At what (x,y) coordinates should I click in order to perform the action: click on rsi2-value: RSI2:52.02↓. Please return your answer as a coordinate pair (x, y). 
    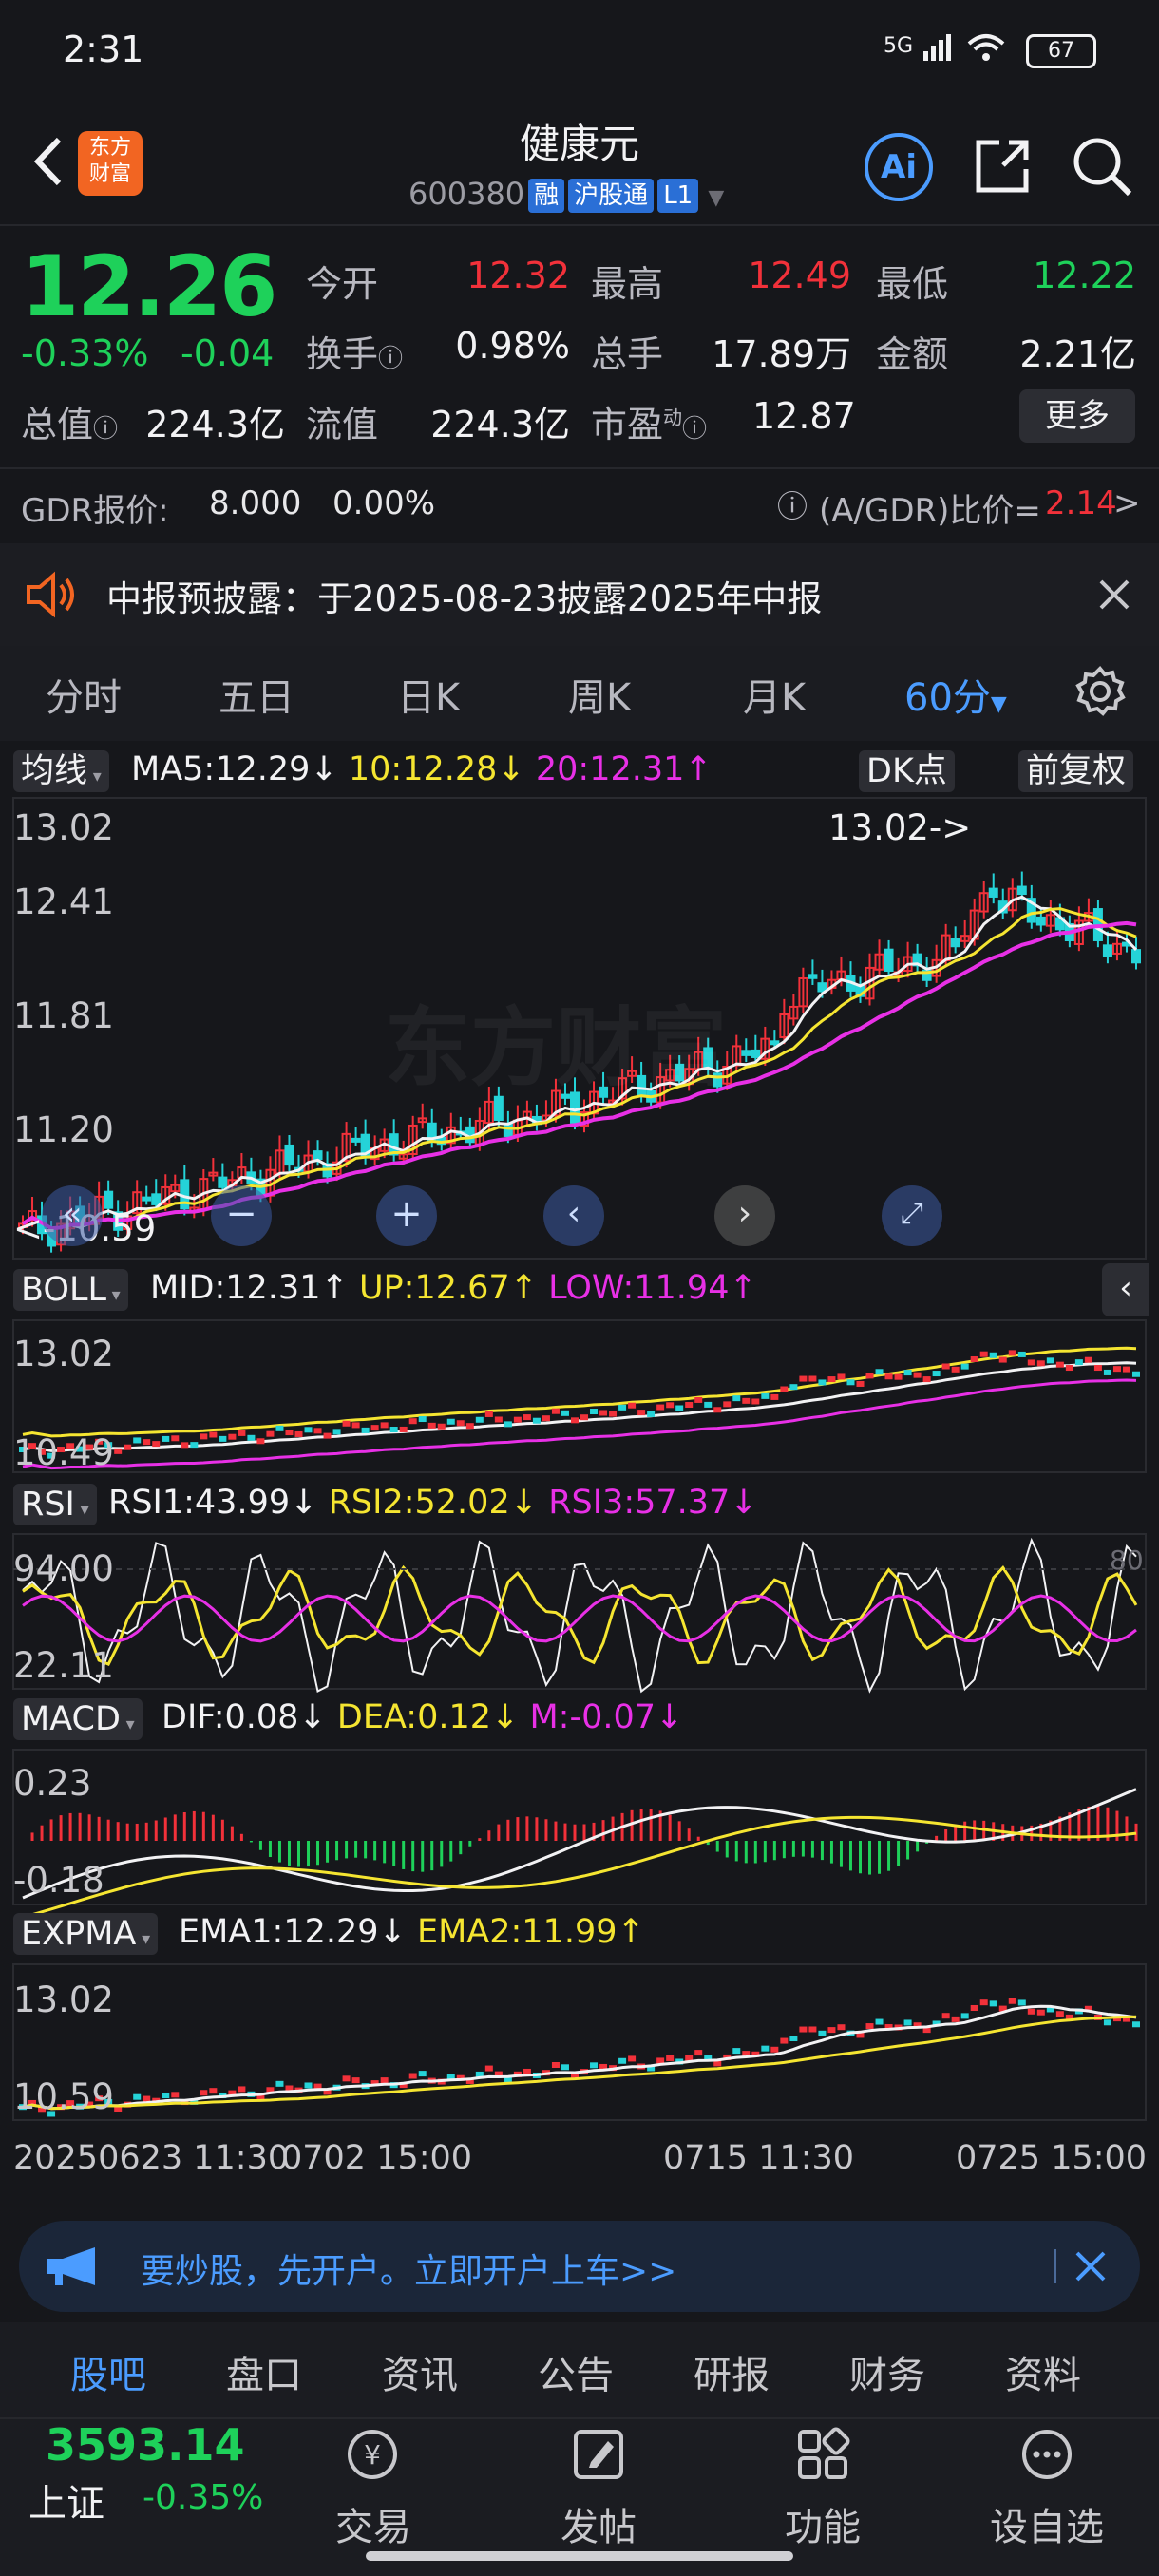
    Looking at the image, I should click on (433, 1503).